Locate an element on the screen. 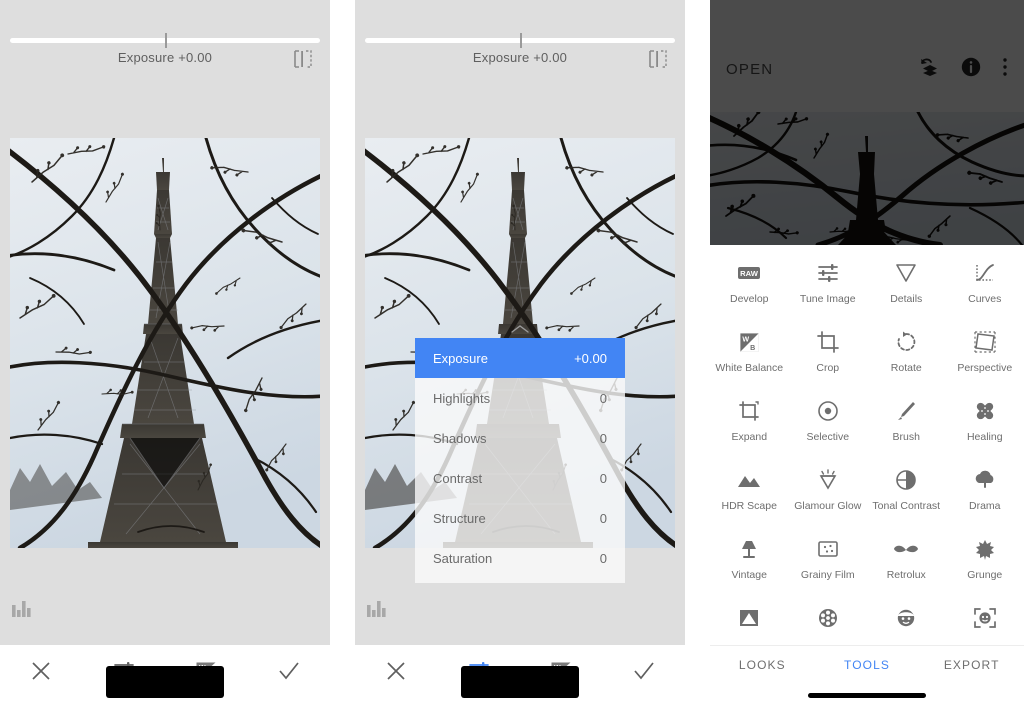  grainy-film-icon is located at coordinates (828, 549).